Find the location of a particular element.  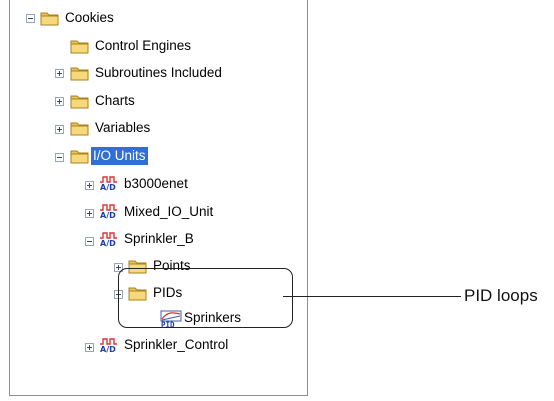

expand-toggle-charts is located at coordinates (59, 101).